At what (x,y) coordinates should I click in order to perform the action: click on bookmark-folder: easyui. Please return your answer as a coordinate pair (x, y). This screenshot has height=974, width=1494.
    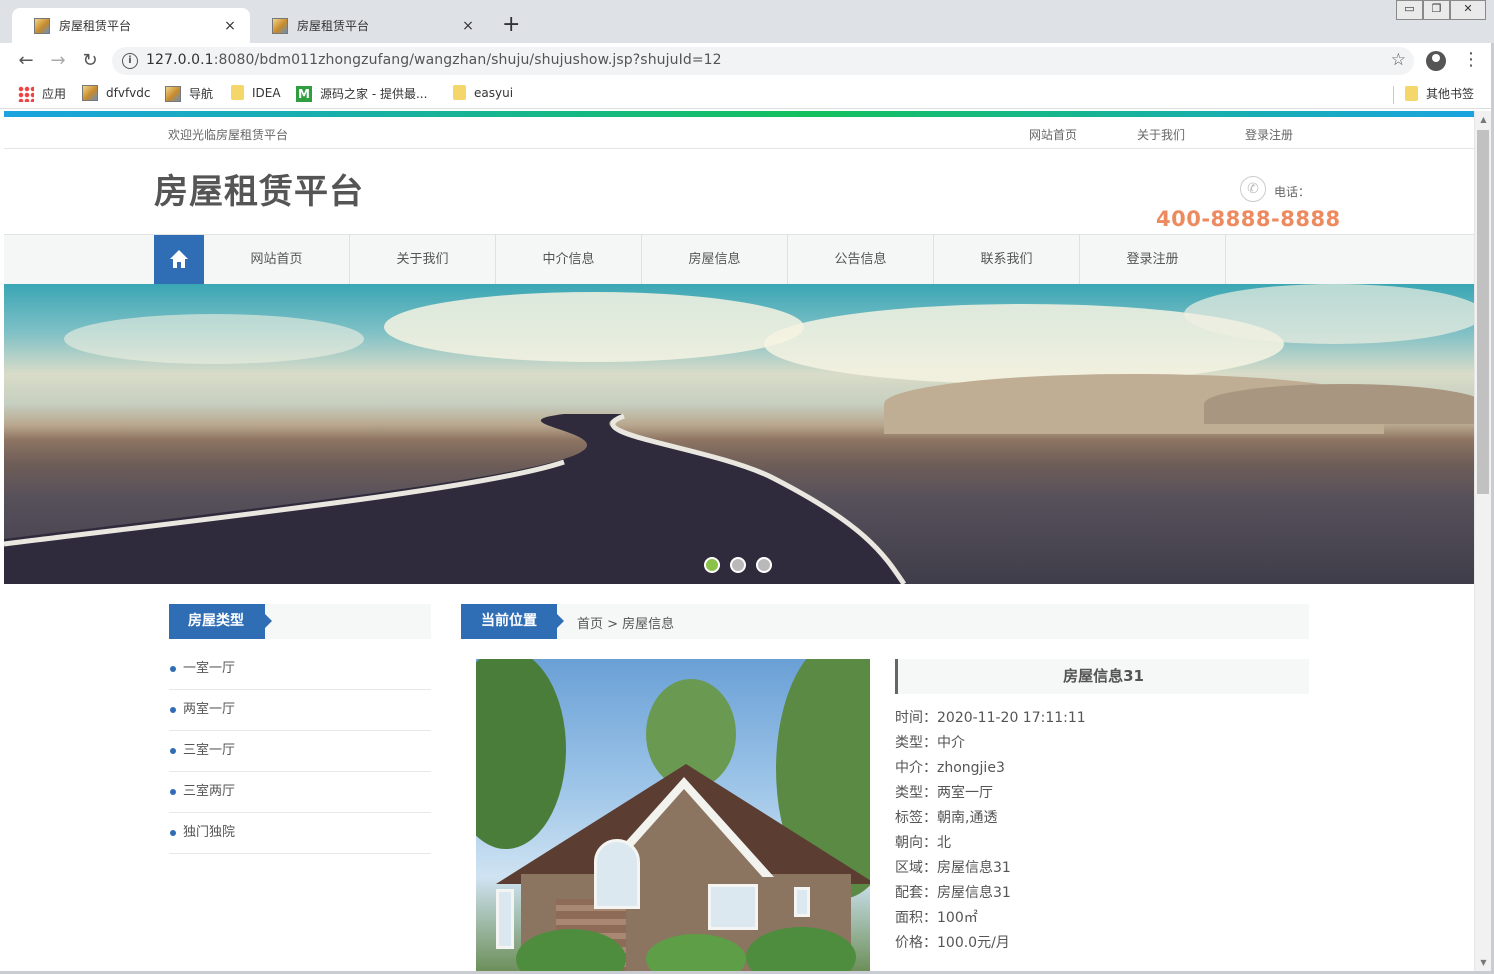
    Looking at the image, I should click on (483, 92).